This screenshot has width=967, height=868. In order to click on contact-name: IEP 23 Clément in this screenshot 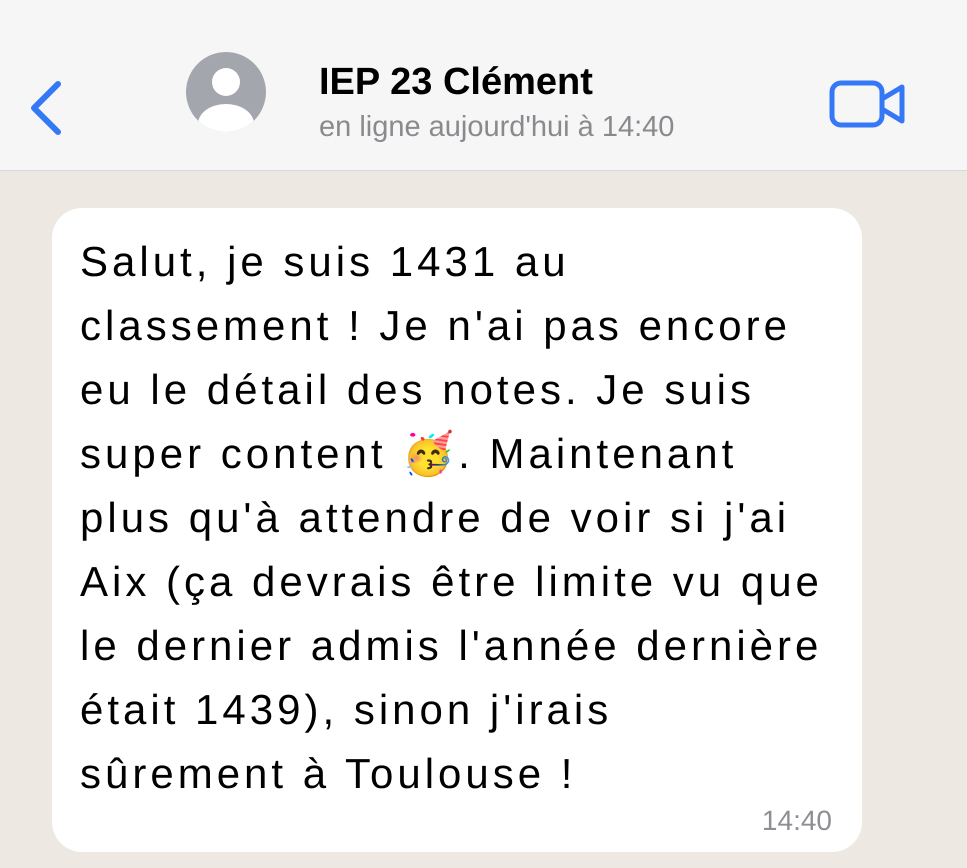, I will do `click(456, 82)`.